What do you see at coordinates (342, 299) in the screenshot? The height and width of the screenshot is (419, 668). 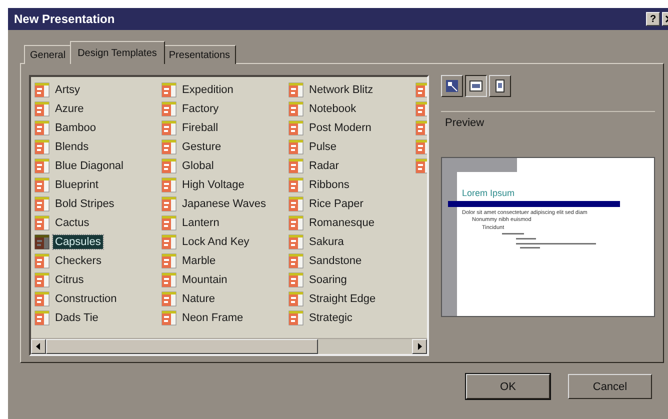 I see `template-item: Straight Edge` at bounding box center [342, 299].